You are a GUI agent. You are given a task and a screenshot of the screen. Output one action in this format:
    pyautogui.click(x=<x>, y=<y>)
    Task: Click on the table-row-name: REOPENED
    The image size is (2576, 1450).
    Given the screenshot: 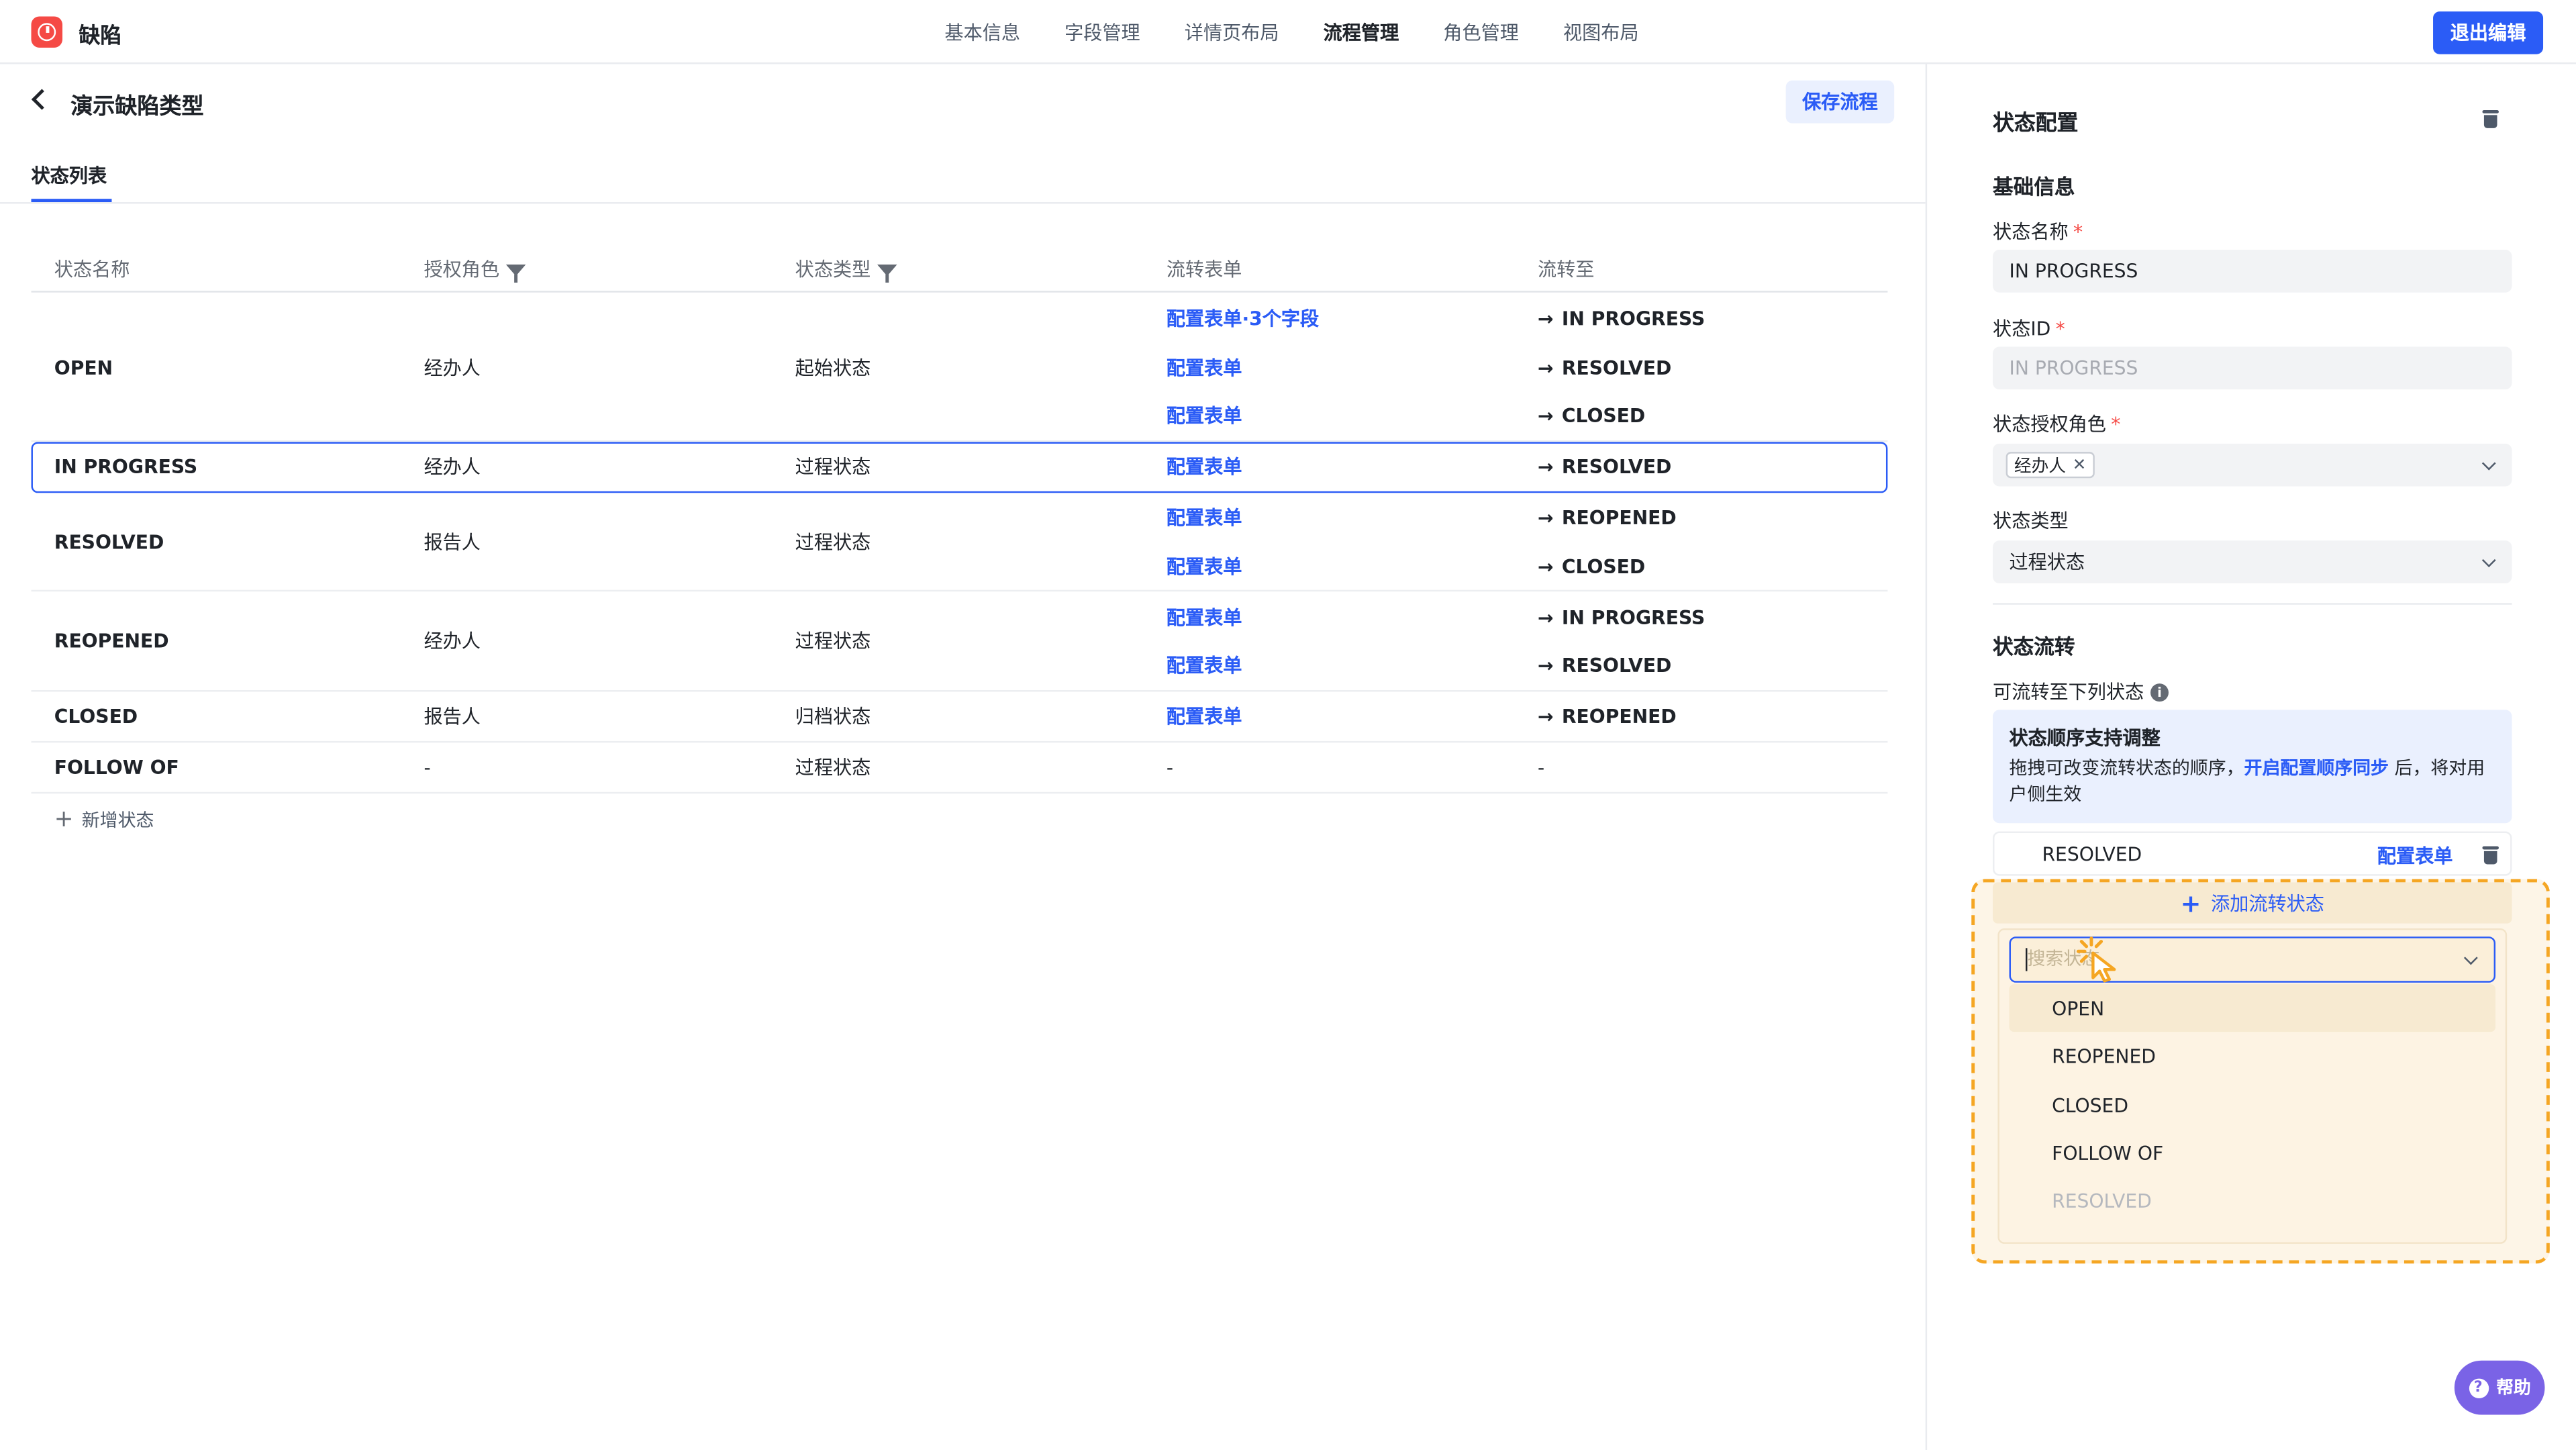 What is the action you would take?
    pyautogui.click(x=111, y=640)
    